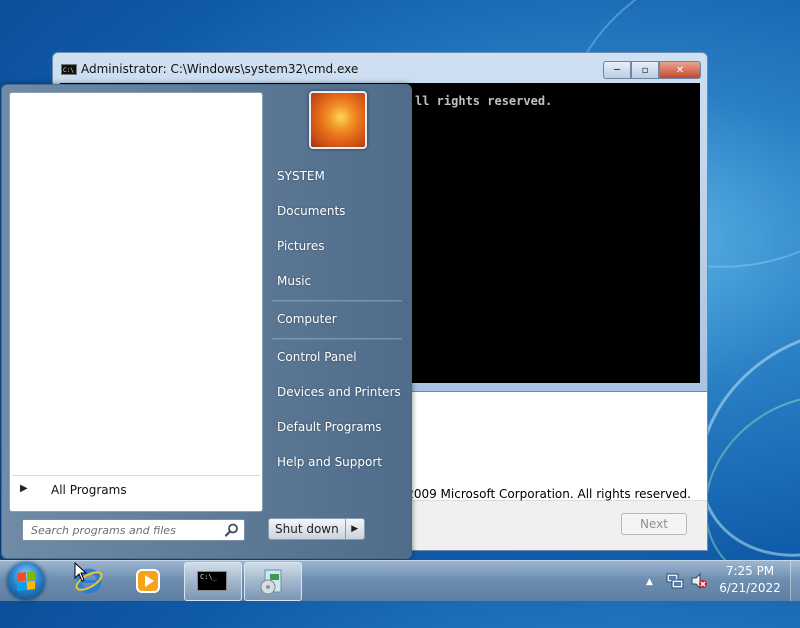  Describe the element at coordinates (301, 246) in the screenshot. I see `start-link-pictures: Pictures` at that location.